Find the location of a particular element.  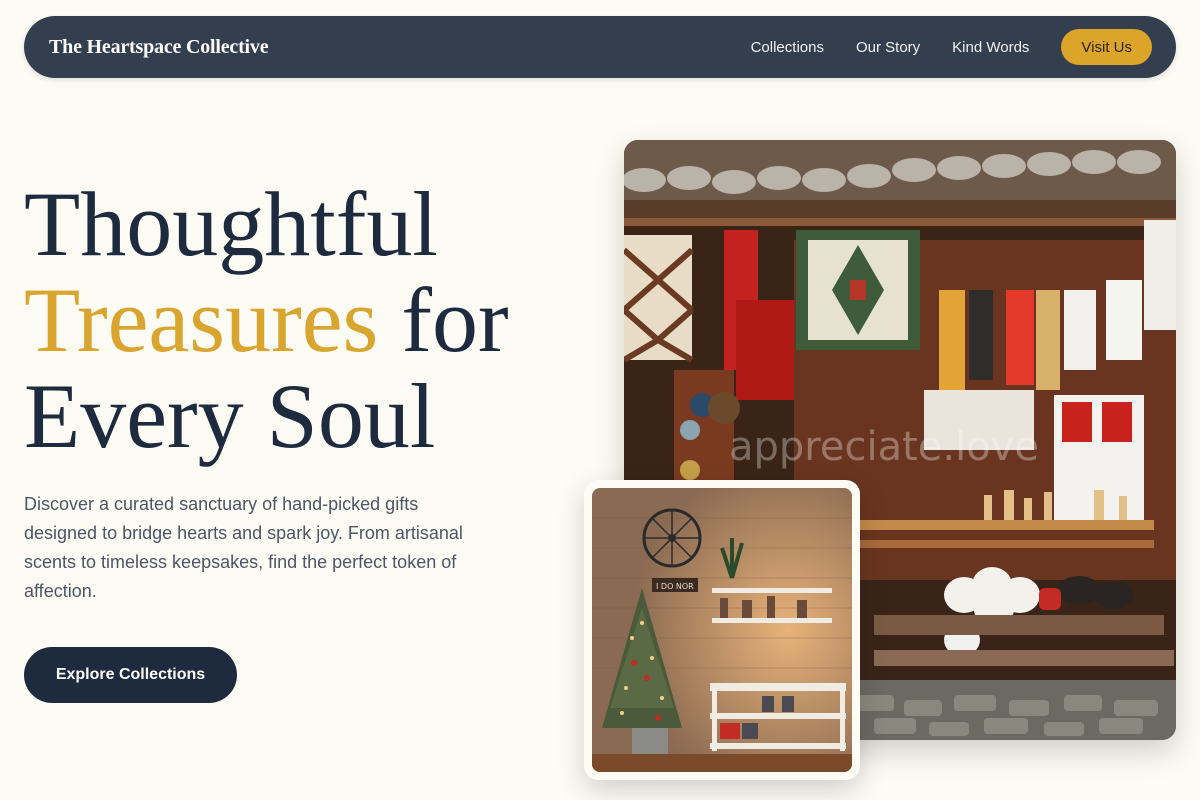

shop-sign: I DO NOR is located at coordinates (675, 586).